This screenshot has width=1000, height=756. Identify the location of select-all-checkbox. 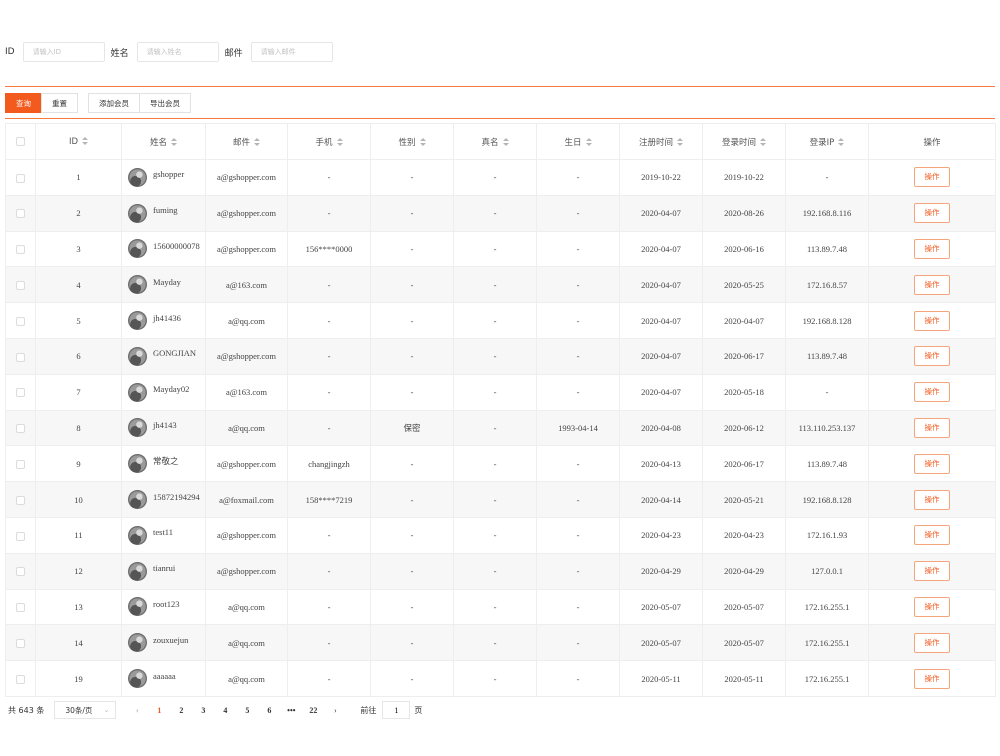
(20, 141).